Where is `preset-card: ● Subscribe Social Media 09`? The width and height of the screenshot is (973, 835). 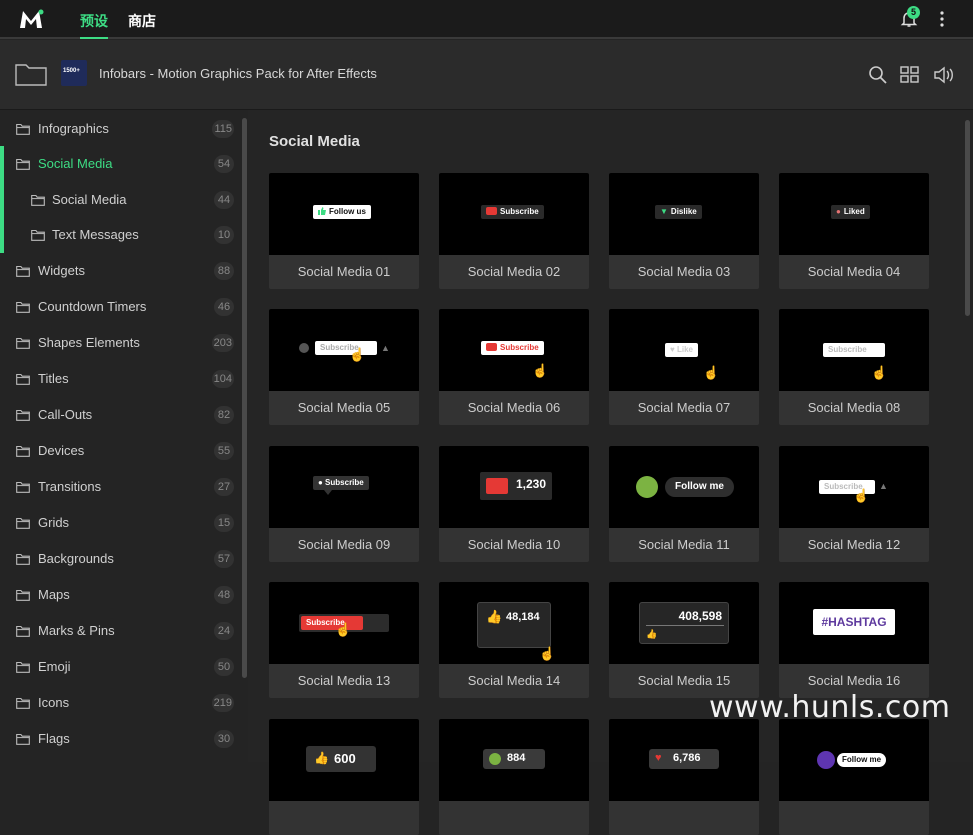 preset-card: ● Subscribe Social Media 09 is located at coordinates (344, 504).